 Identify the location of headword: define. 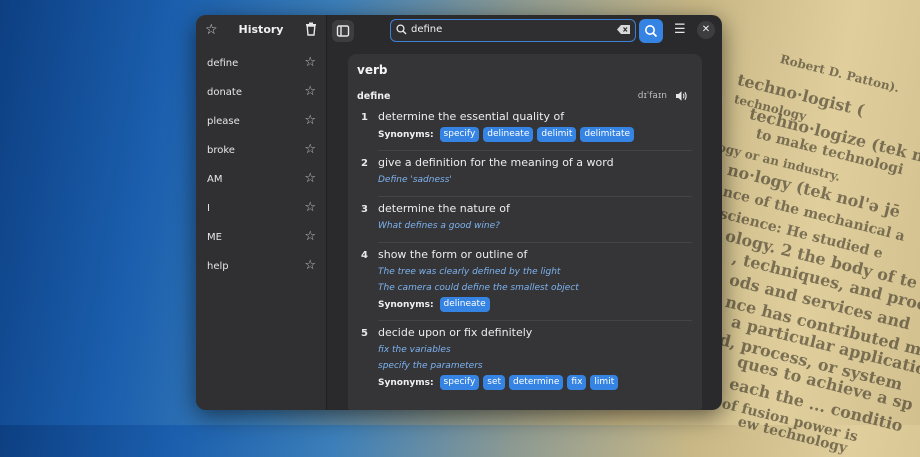
(374, 96).